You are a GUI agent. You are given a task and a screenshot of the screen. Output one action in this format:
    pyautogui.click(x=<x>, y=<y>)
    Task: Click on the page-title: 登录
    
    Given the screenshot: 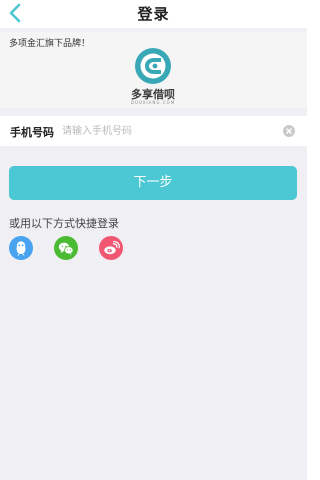 What is the action you would take?
    pyautogui.click(x=153, y=14)
    